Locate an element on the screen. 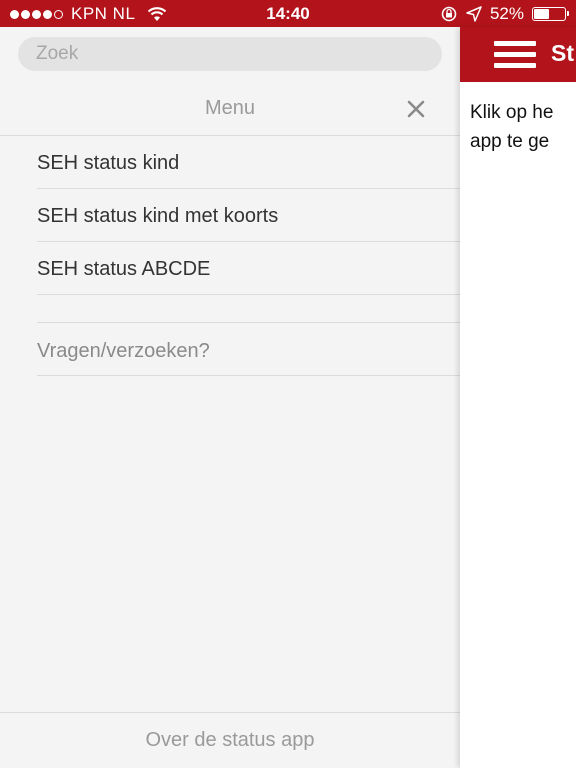 This screenshot has height=768, width=576. status-bar: KPN NL 14:40 52% is located at coordinates (288, 13).